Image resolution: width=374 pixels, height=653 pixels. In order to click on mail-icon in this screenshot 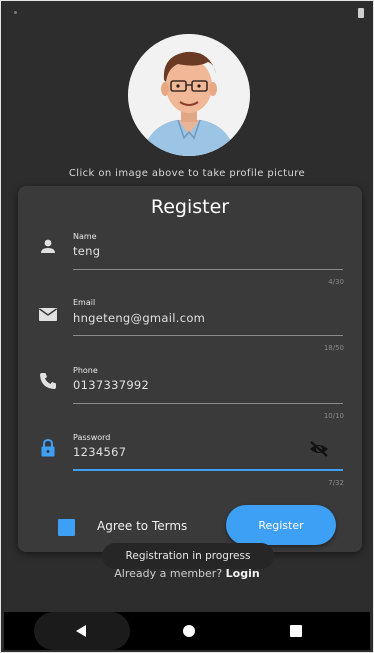, I will do `click(48, 314)`.